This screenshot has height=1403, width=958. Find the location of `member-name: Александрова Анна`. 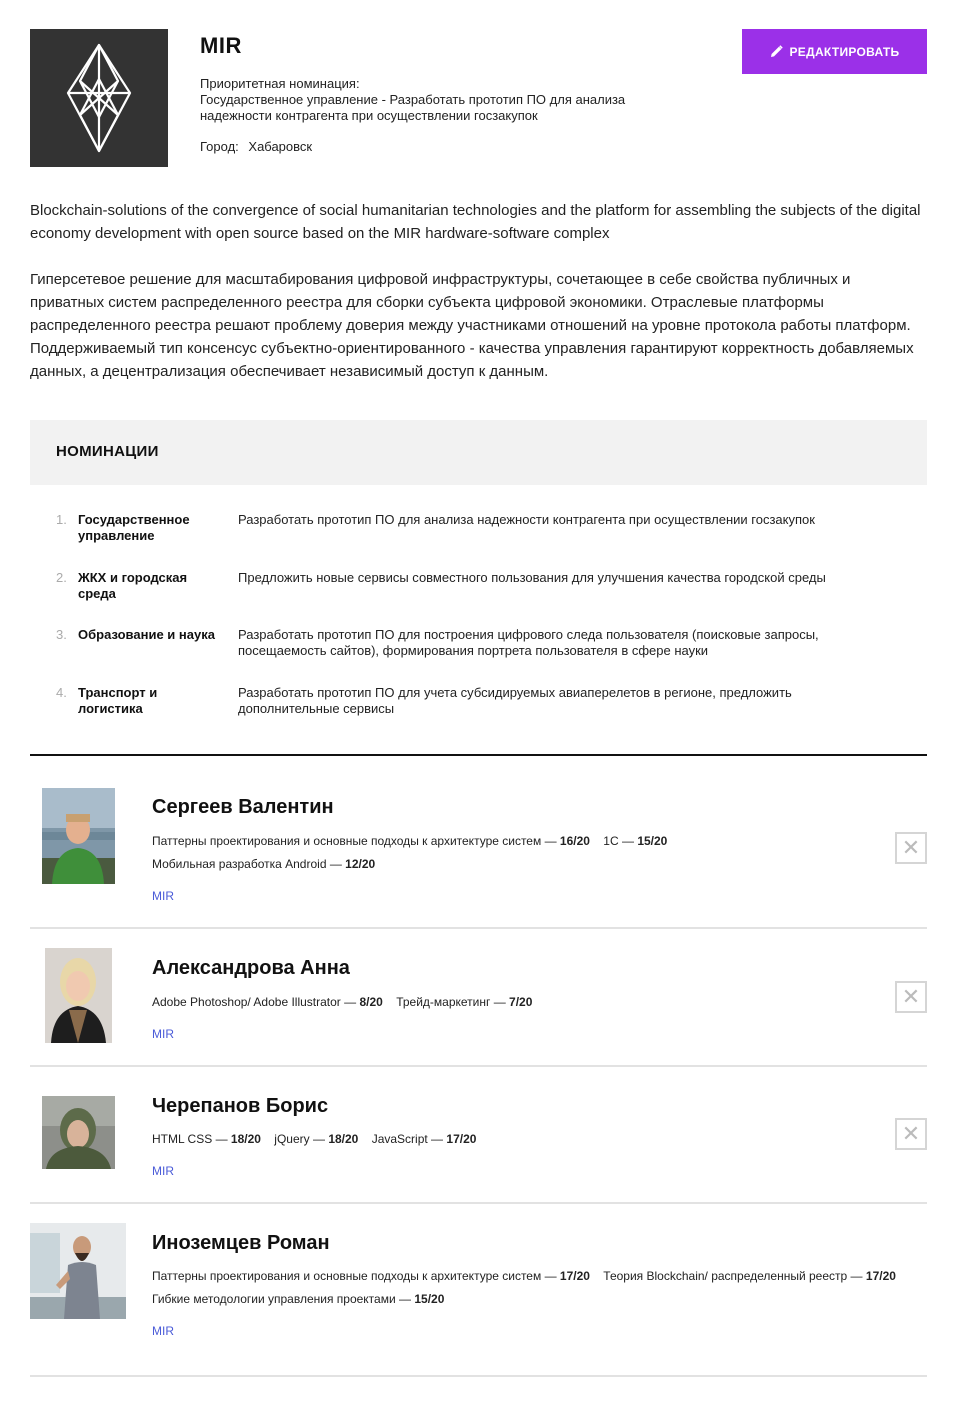

member-name: Александрова Анна is located at coordinates (251, 968).